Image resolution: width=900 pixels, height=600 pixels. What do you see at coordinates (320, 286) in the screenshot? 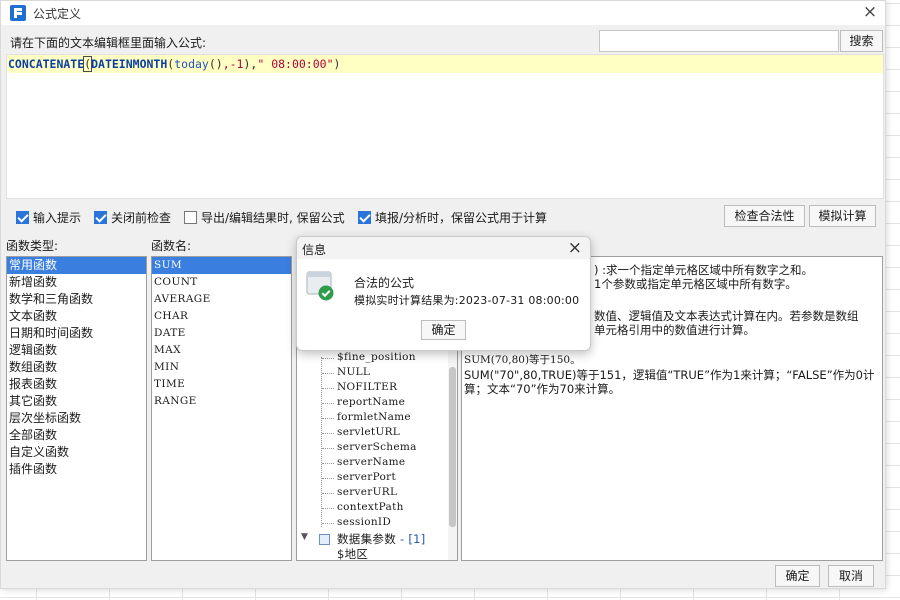
I see `success-check-icon` at bounding box center [320, 286].